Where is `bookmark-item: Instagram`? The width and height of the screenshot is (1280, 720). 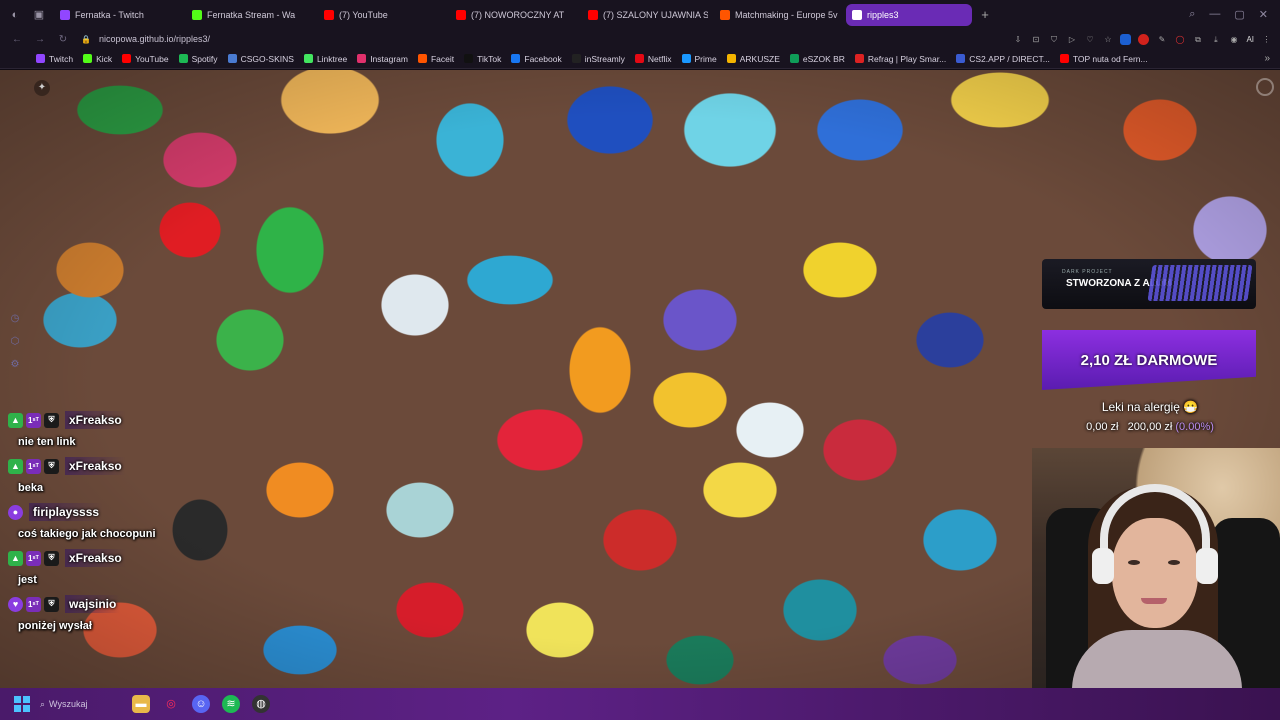 bookmark-item: Instagram is located at coordinates (382, 59).